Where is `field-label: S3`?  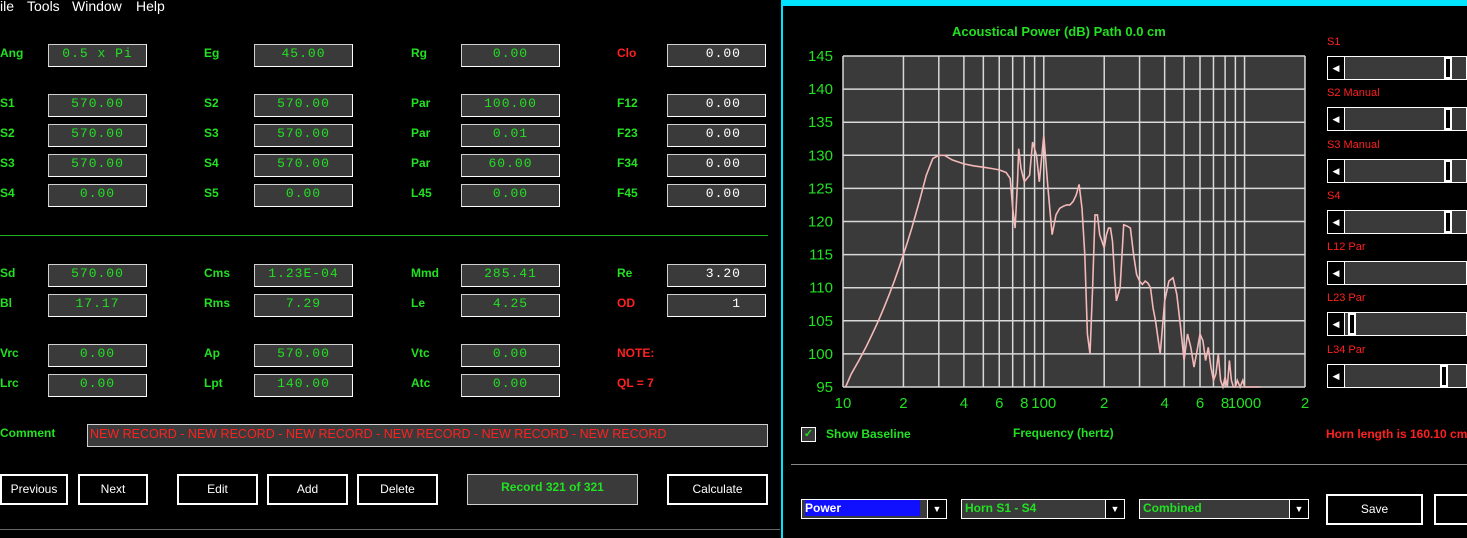
field-label: S3 is located at coordinates (7, 163).